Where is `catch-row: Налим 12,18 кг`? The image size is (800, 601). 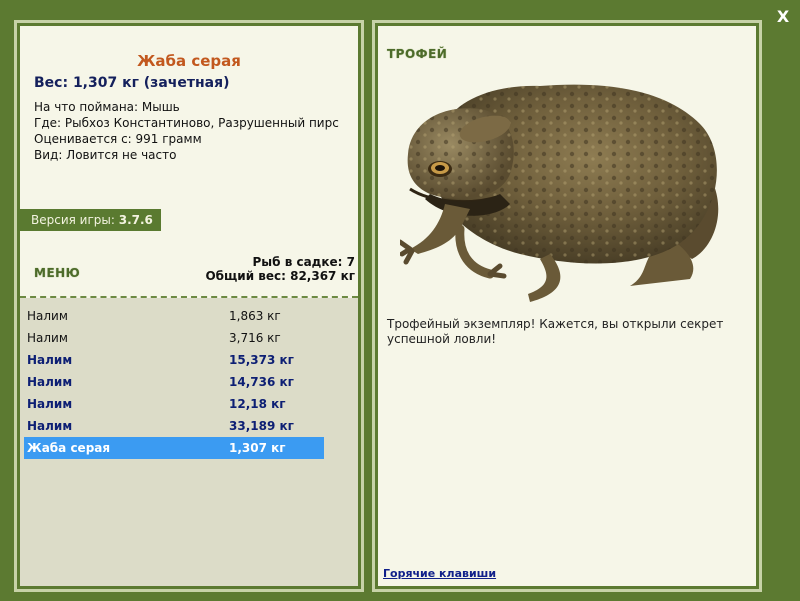 catch-row: Налим 12,18 кг is located at coordinates (174, 404).